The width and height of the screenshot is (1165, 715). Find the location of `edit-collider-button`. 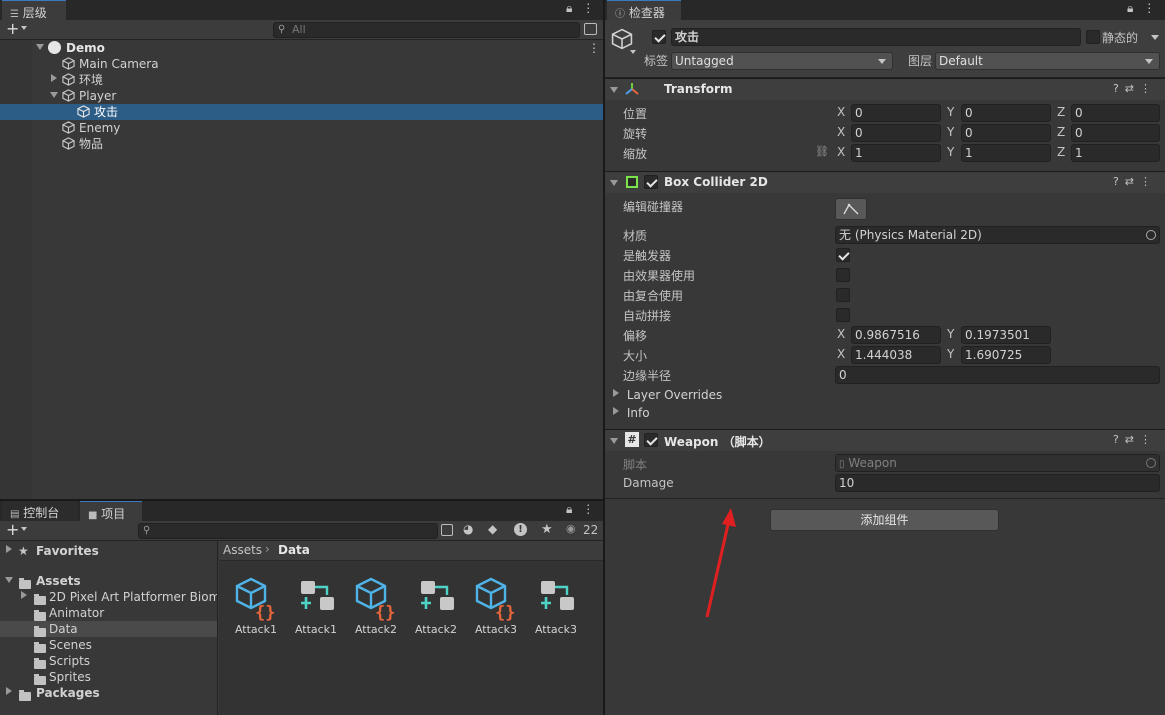

edit-collider-button is located at coordinates (851, 209).